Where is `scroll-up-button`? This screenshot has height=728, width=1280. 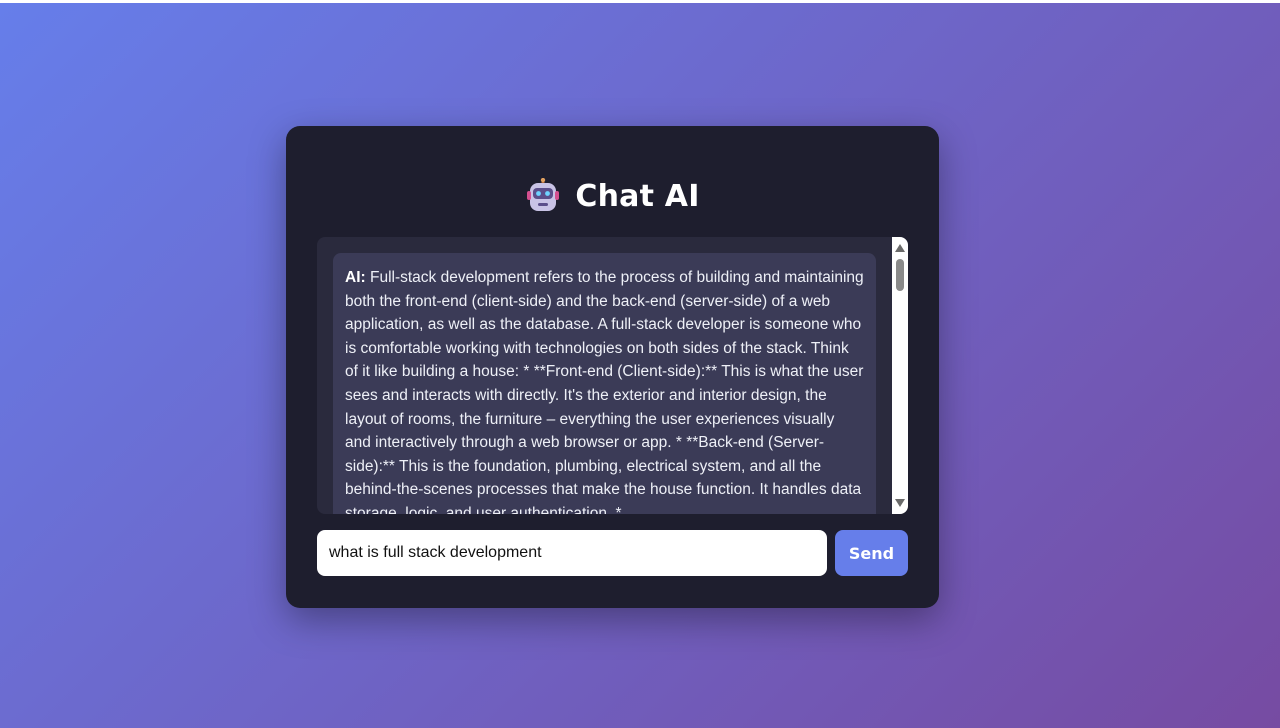 scroll-up-button is located at coordinates (900, 248).